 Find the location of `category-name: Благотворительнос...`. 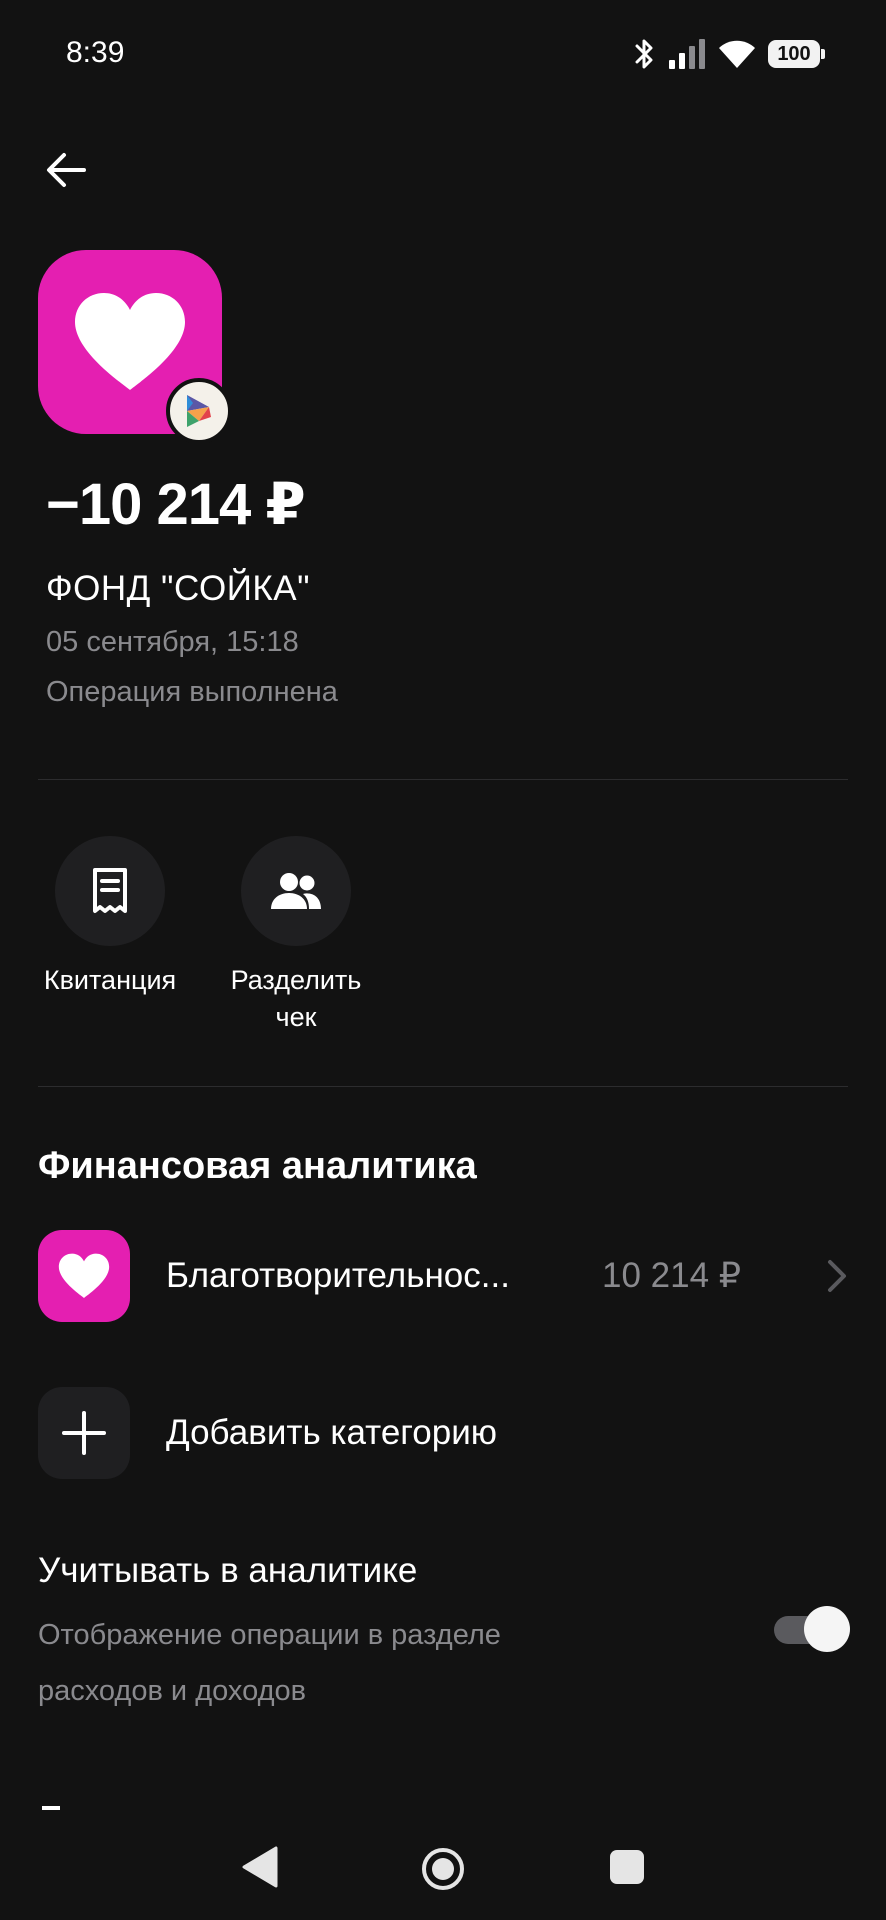

category-name: Благотворительнос... is located at coordinates (338, 1275).